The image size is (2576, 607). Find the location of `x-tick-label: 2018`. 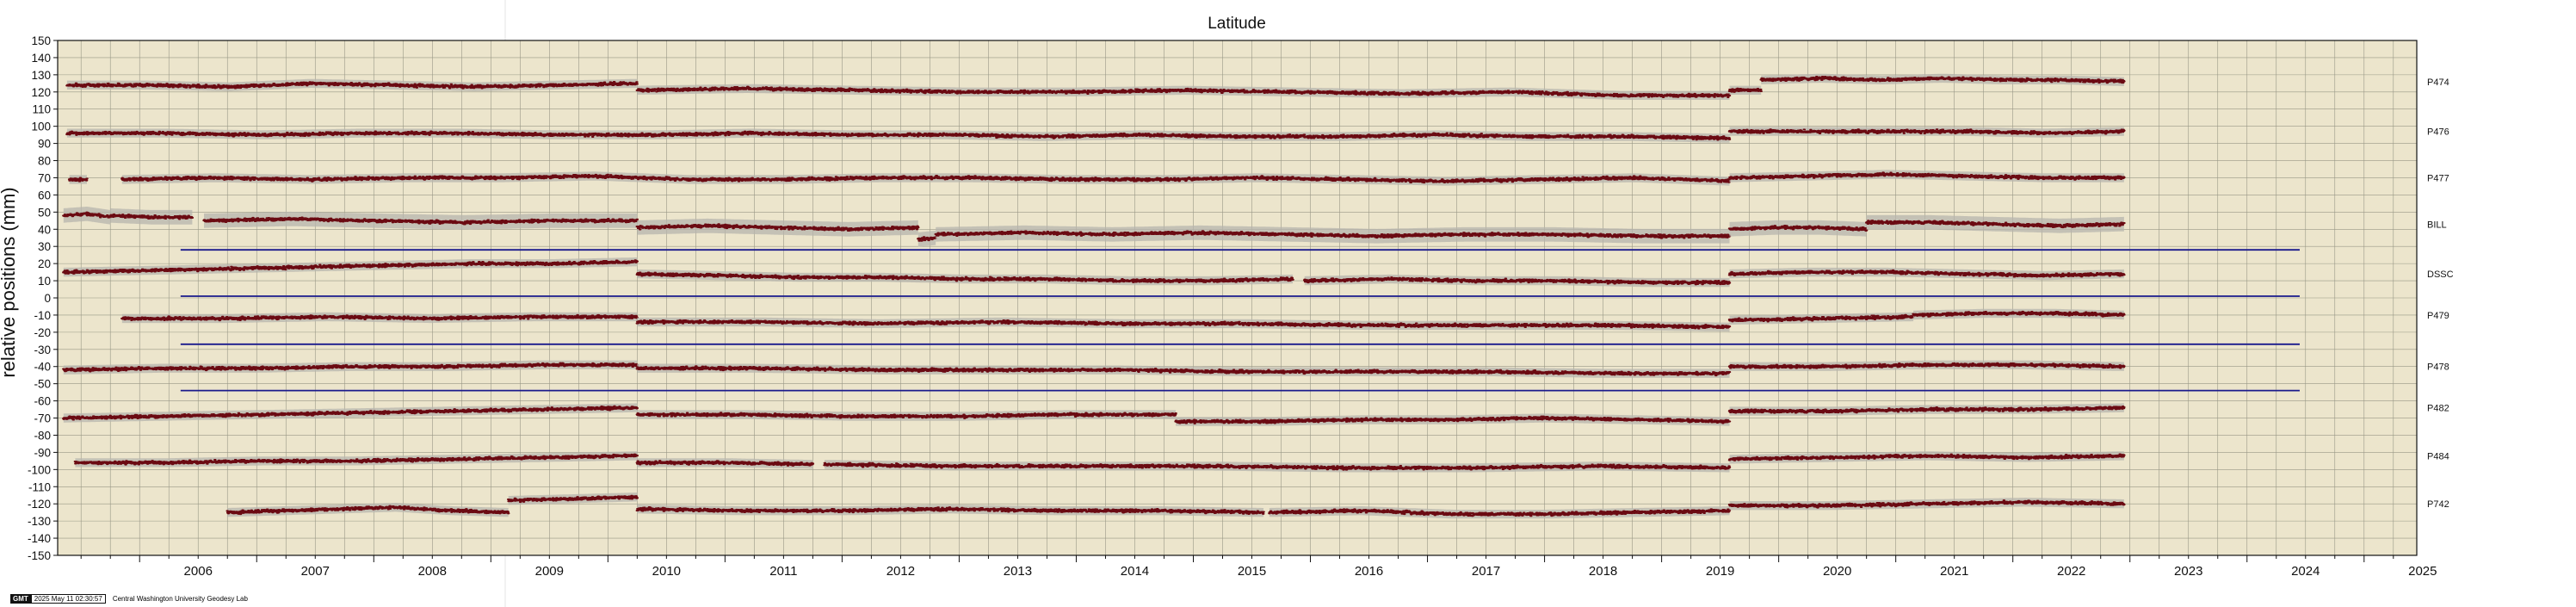

x-tick-label: 2018 is located at coordinates (1603, 571).